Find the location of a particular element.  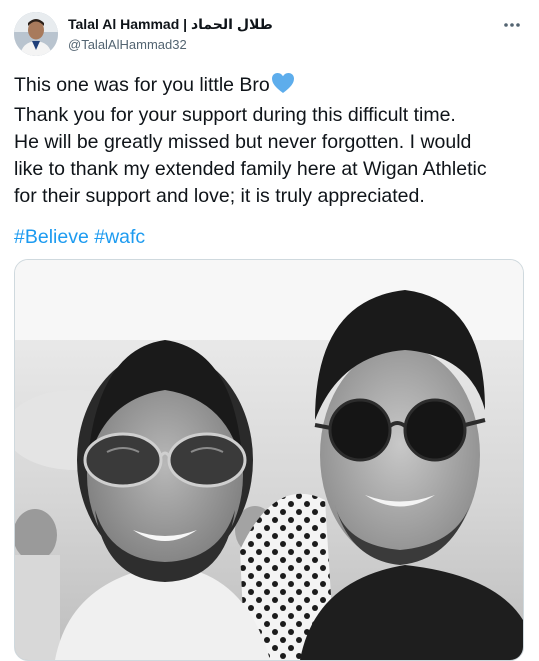

user-handle: @TalalAlHammad32 is located at coordinates (127, 44).